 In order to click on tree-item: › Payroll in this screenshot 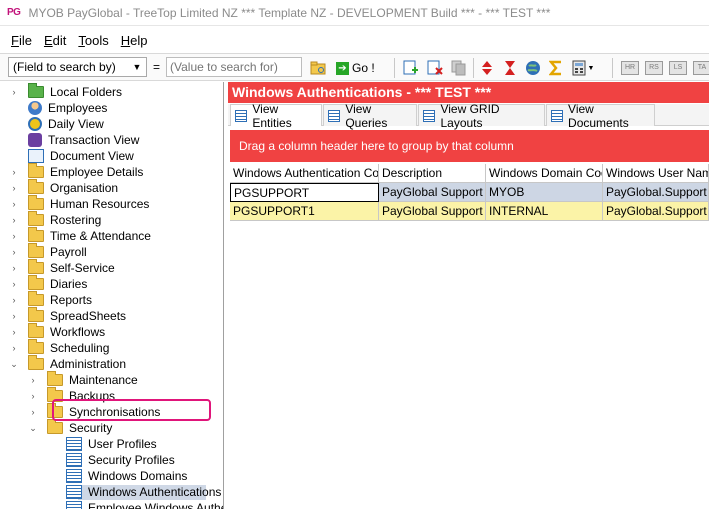, I will do `click(47, 251)`.